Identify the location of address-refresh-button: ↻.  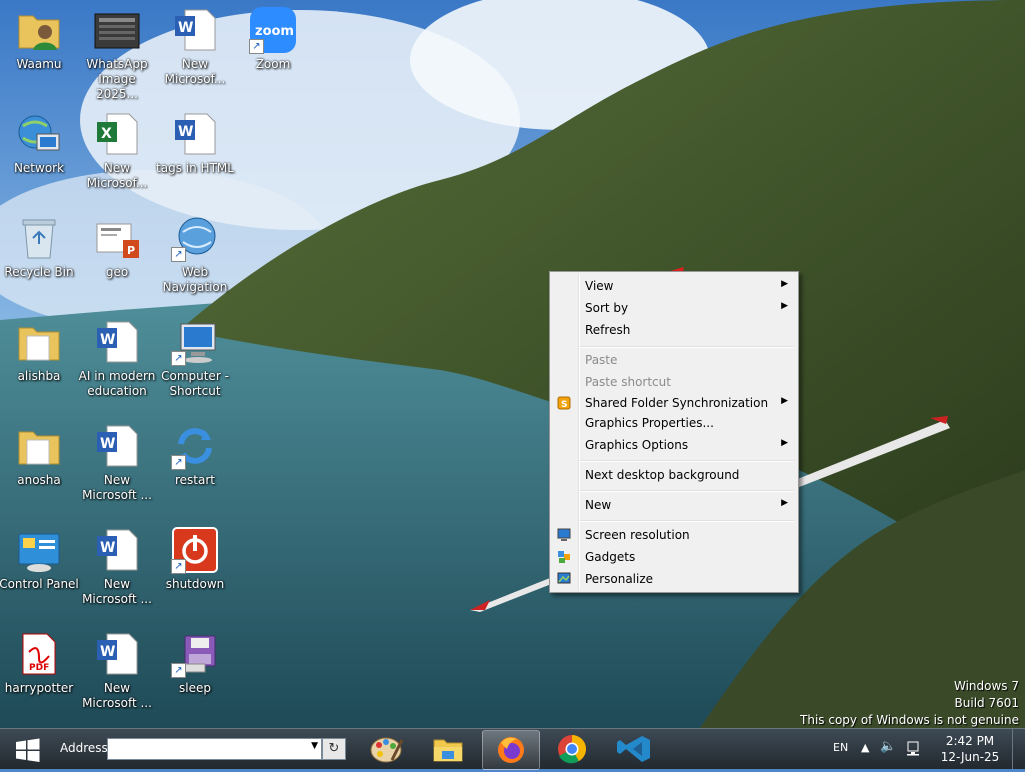
(334, 749).